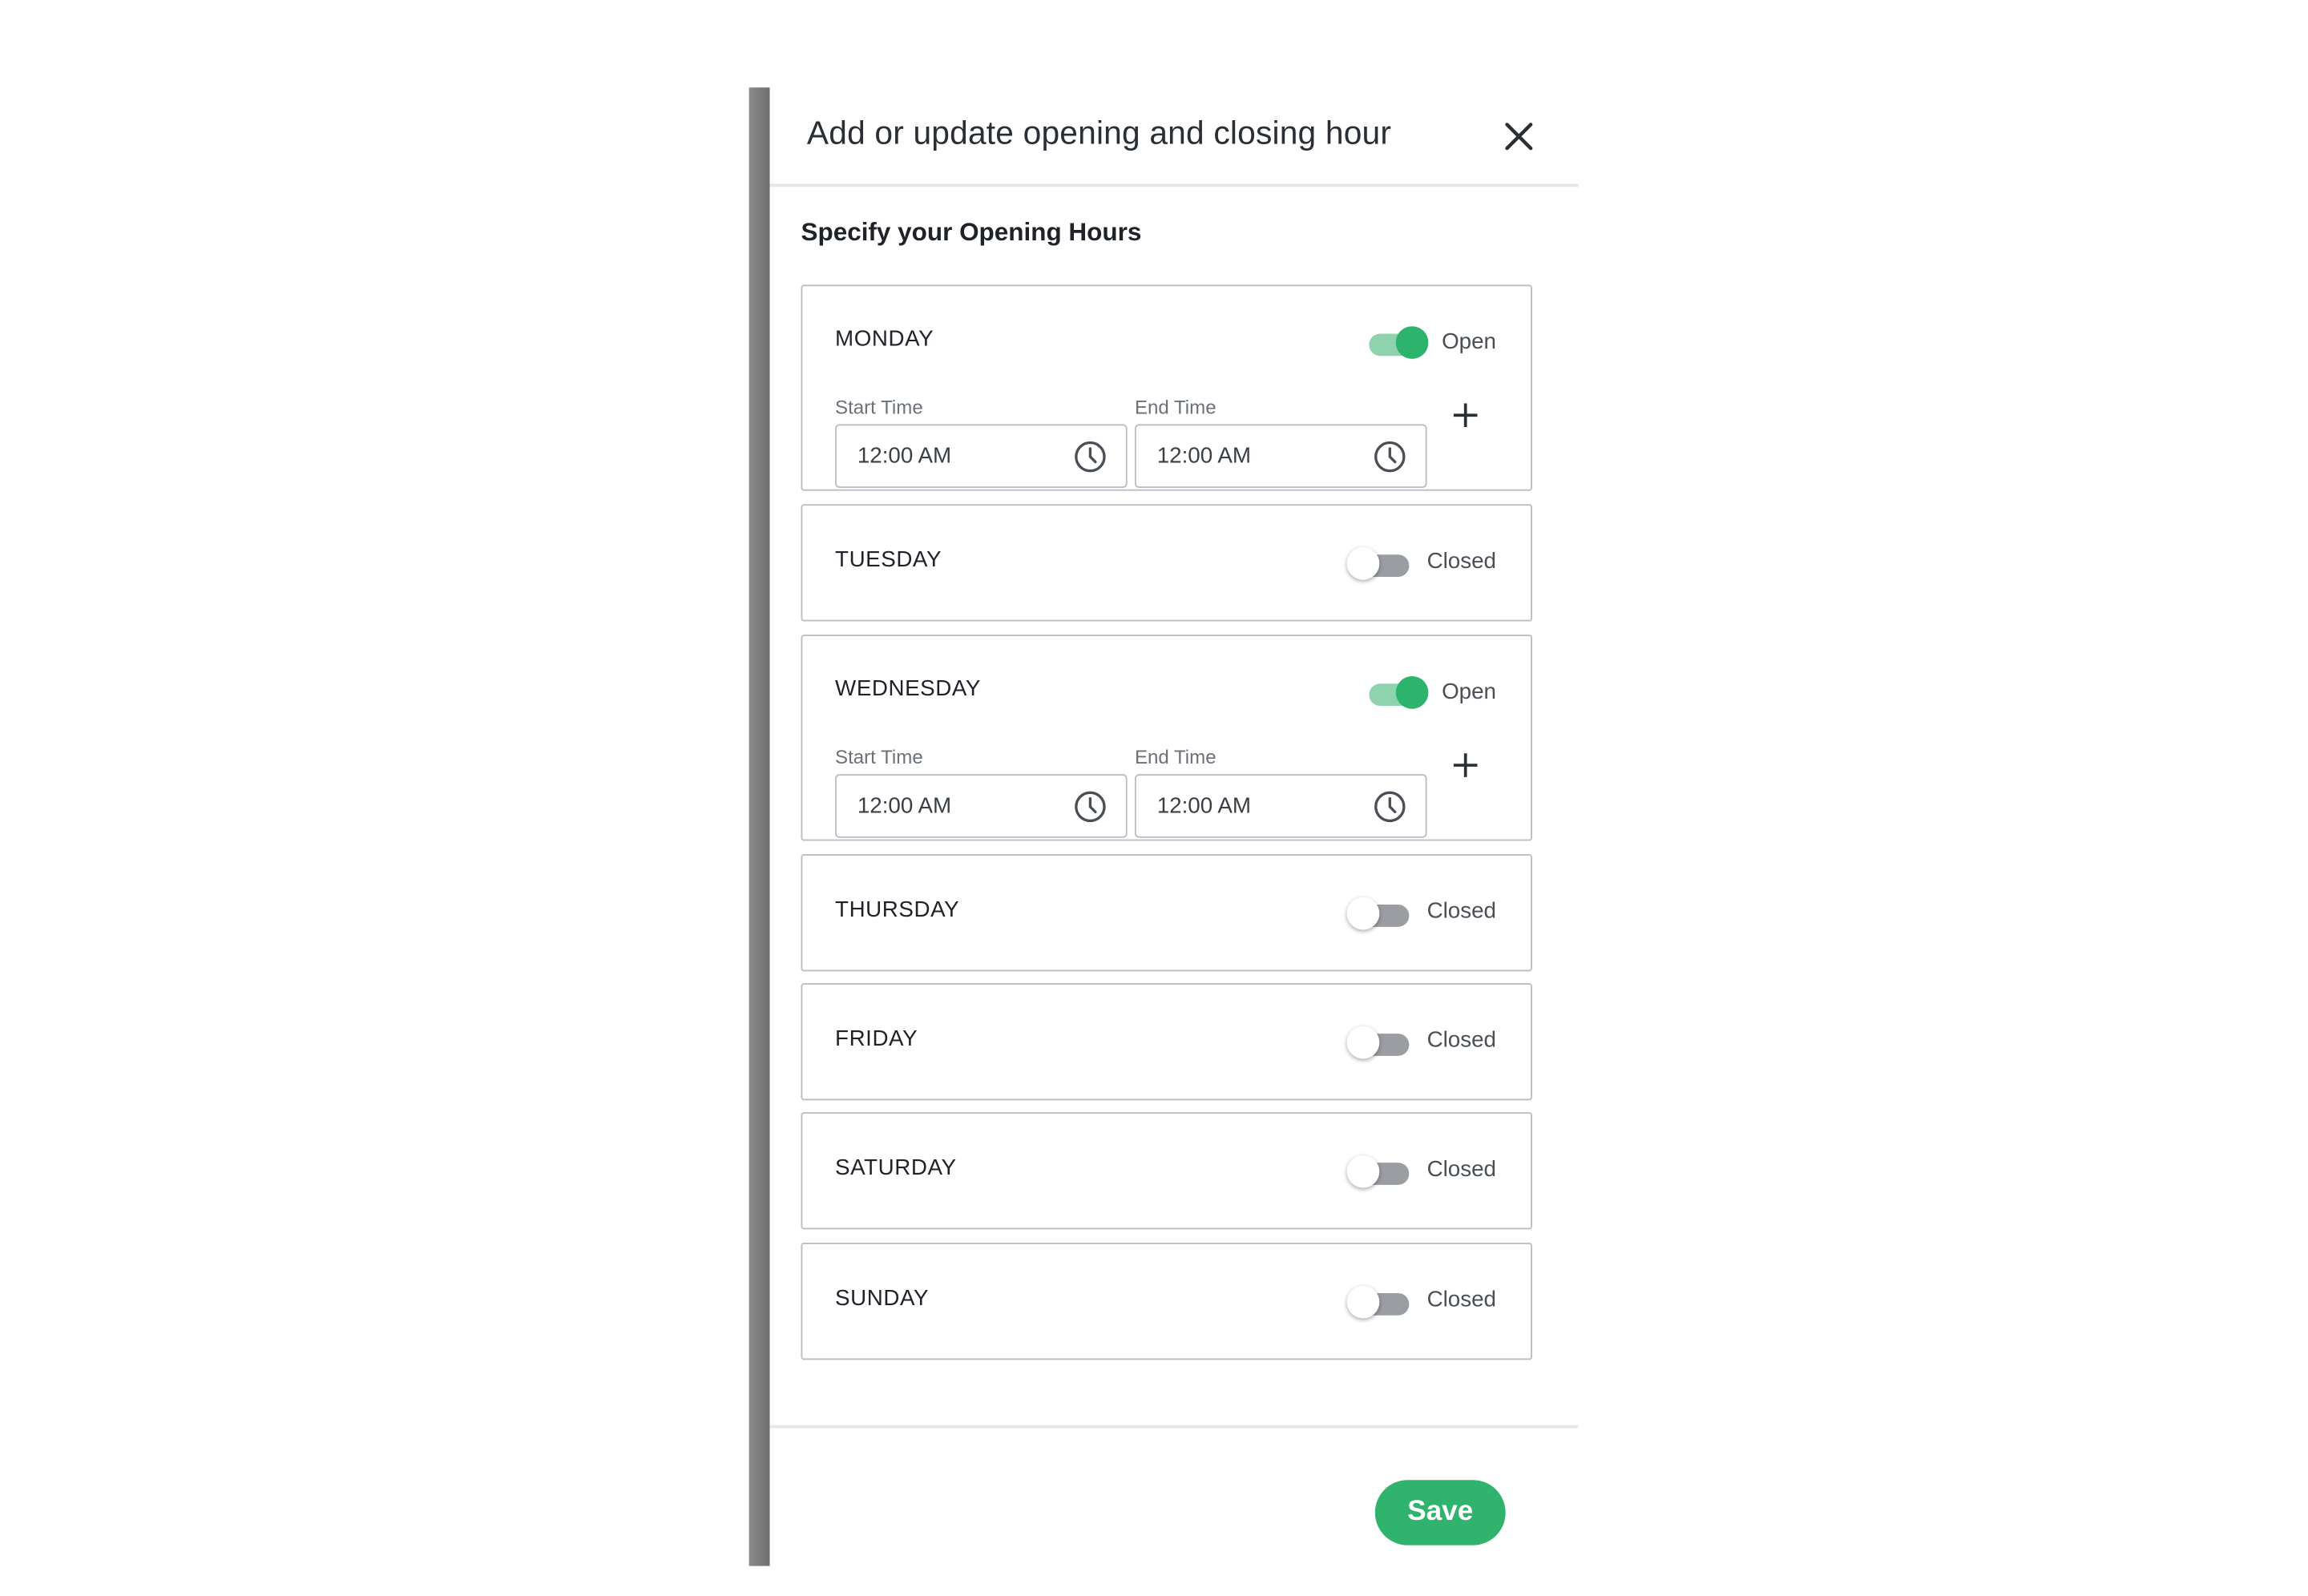 This screenshot has width=2308, height=1596. I want to click on day-card-tuesday: TUESDAY Closed, so click(1166, 563).